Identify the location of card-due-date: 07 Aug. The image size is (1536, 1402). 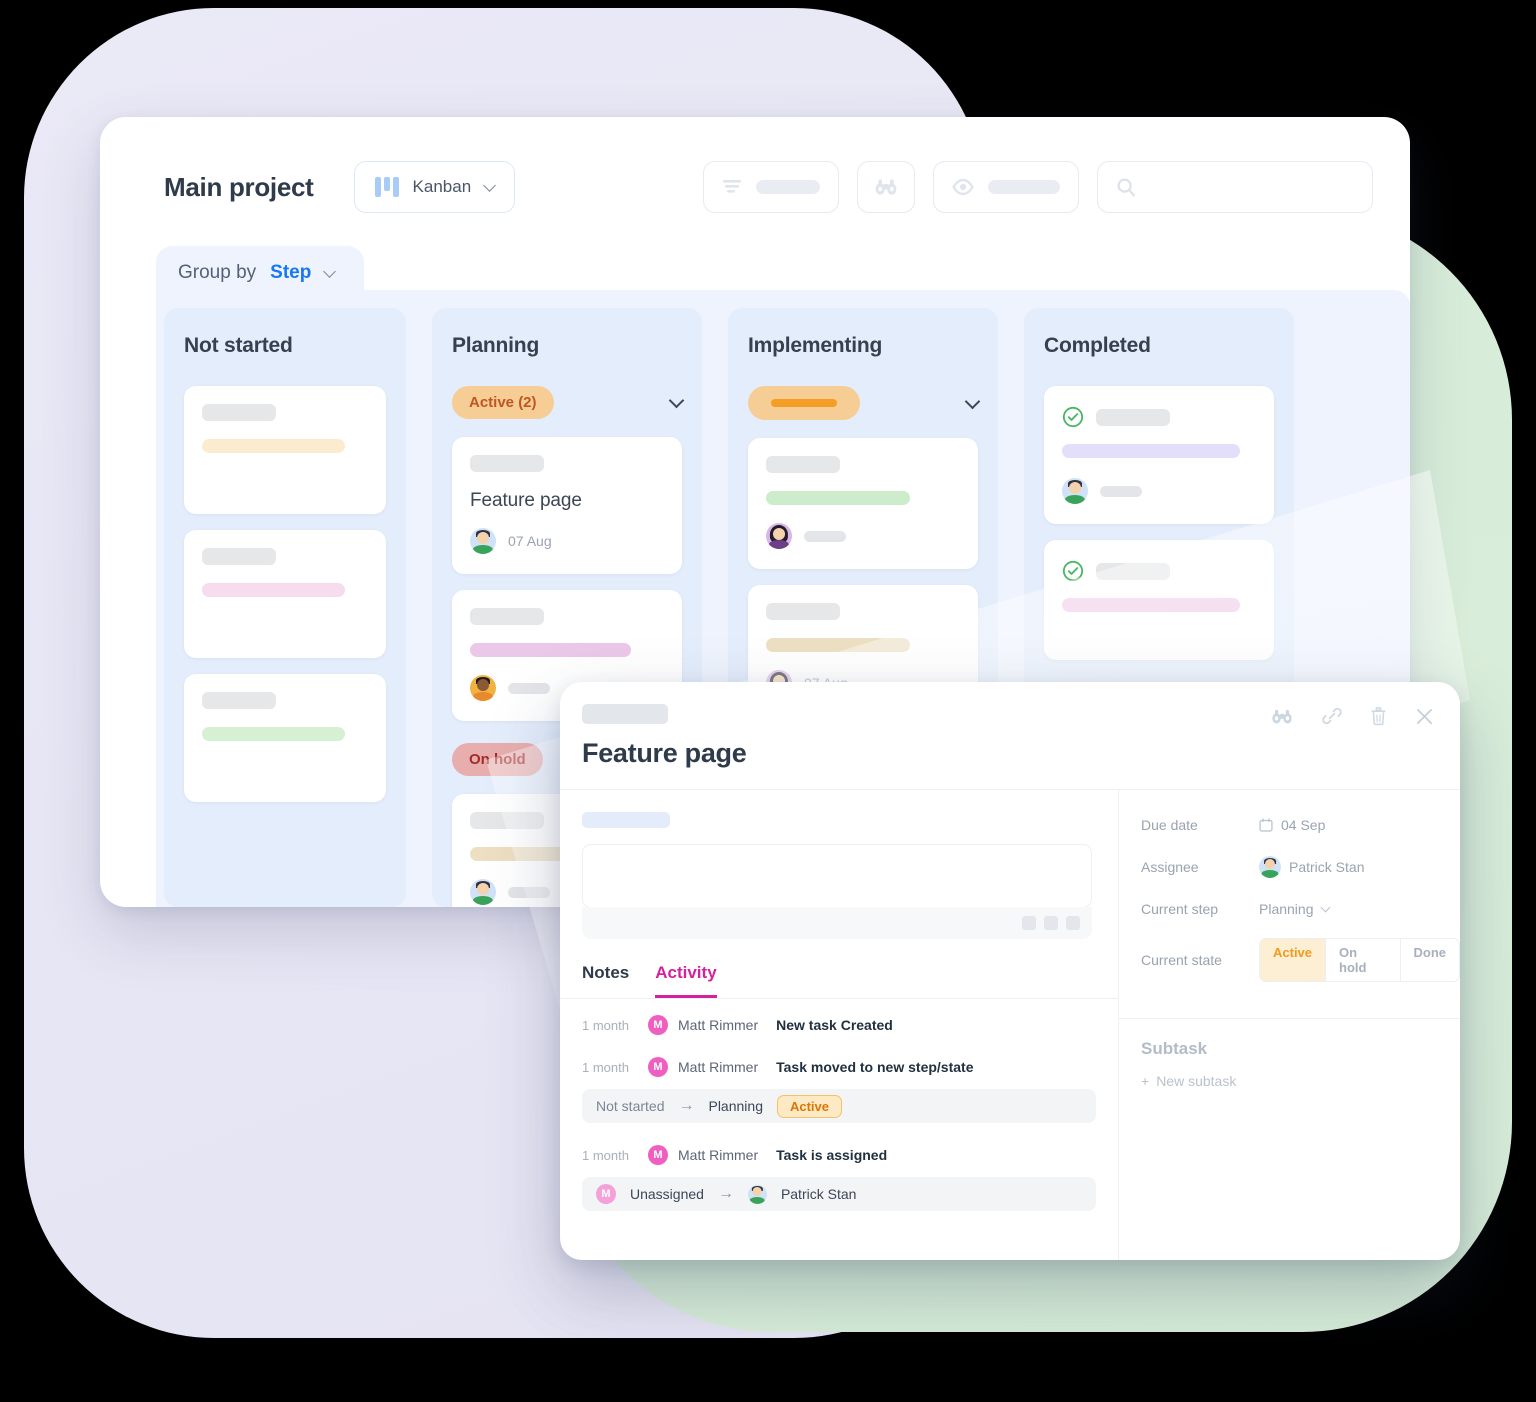
(530, 541).